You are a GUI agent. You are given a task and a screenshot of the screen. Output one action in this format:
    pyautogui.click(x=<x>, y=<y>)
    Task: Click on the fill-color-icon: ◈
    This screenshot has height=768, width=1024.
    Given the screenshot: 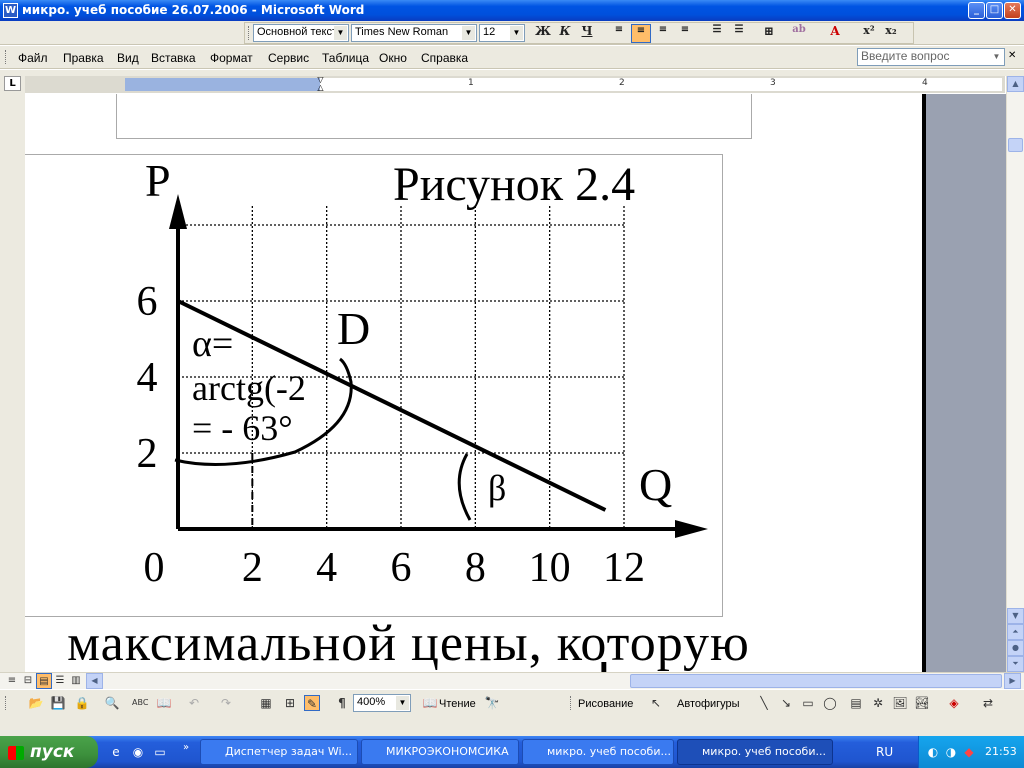 What is the action you would take?
    pyautogui.click(x=954, y=703)
    